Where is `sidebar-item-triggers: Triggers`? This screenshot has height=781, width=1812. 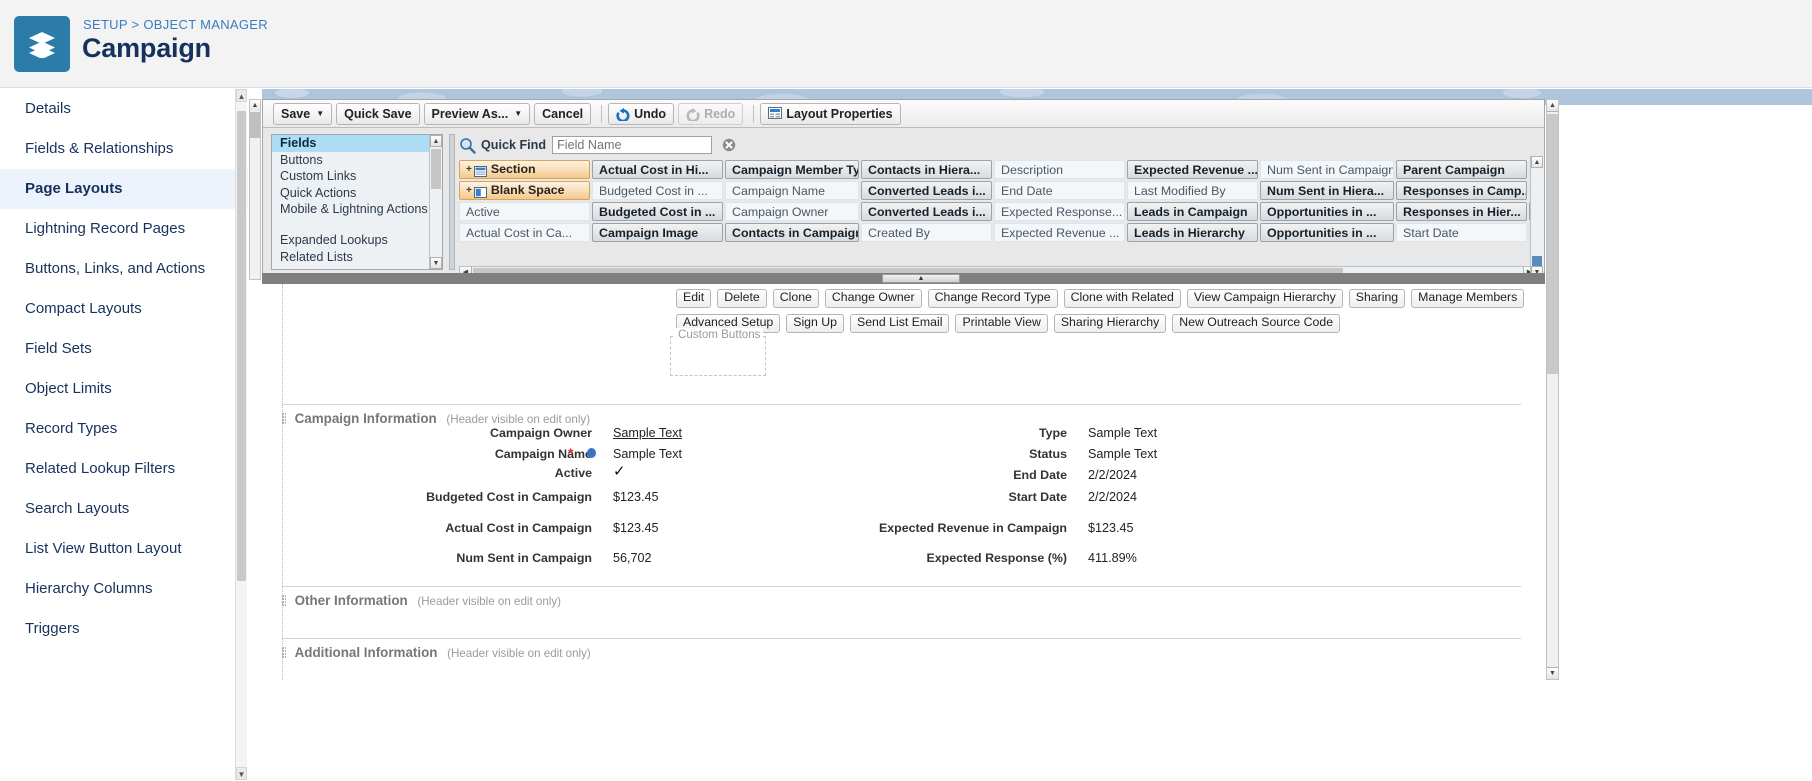 sidebar-item-triggers: Triggers is located at coordinates (124, 629).